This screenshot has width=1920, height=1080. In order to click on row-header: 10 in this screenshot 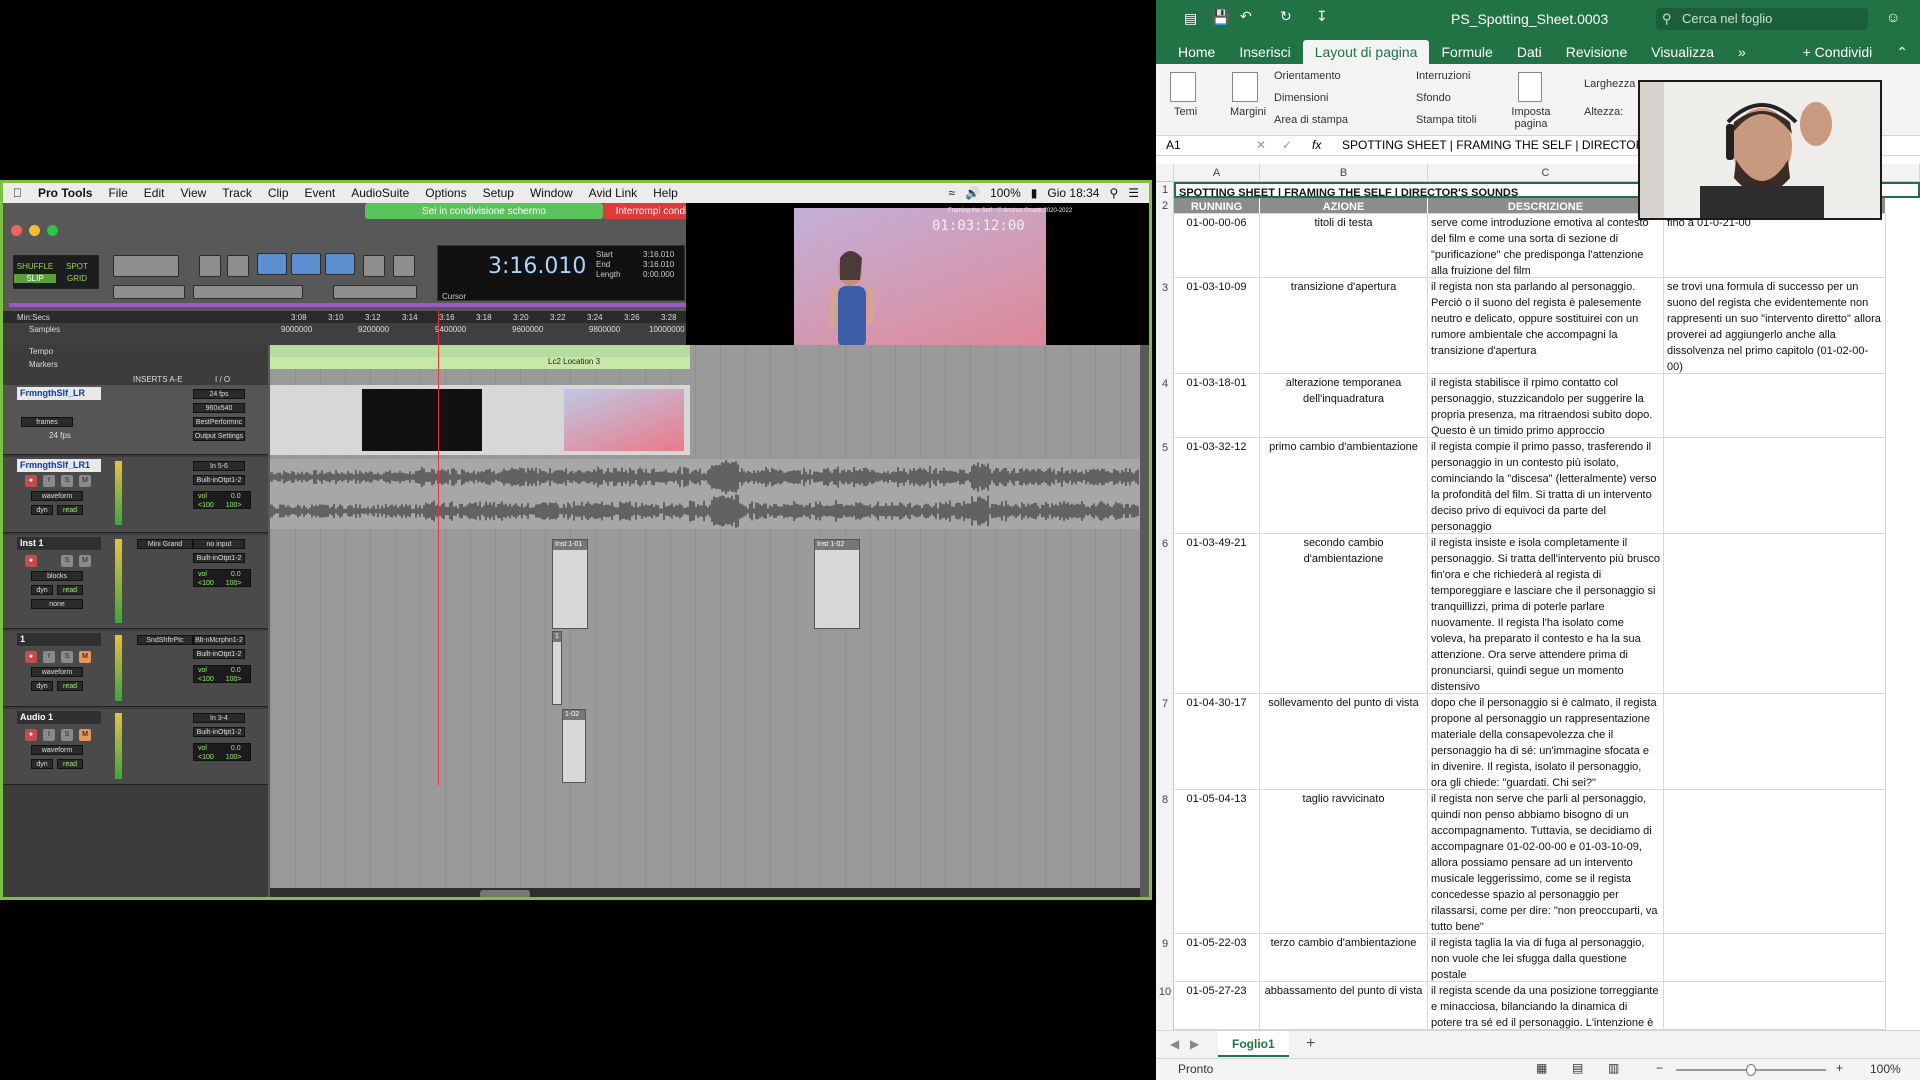, I will do `click(1165, 992)`.